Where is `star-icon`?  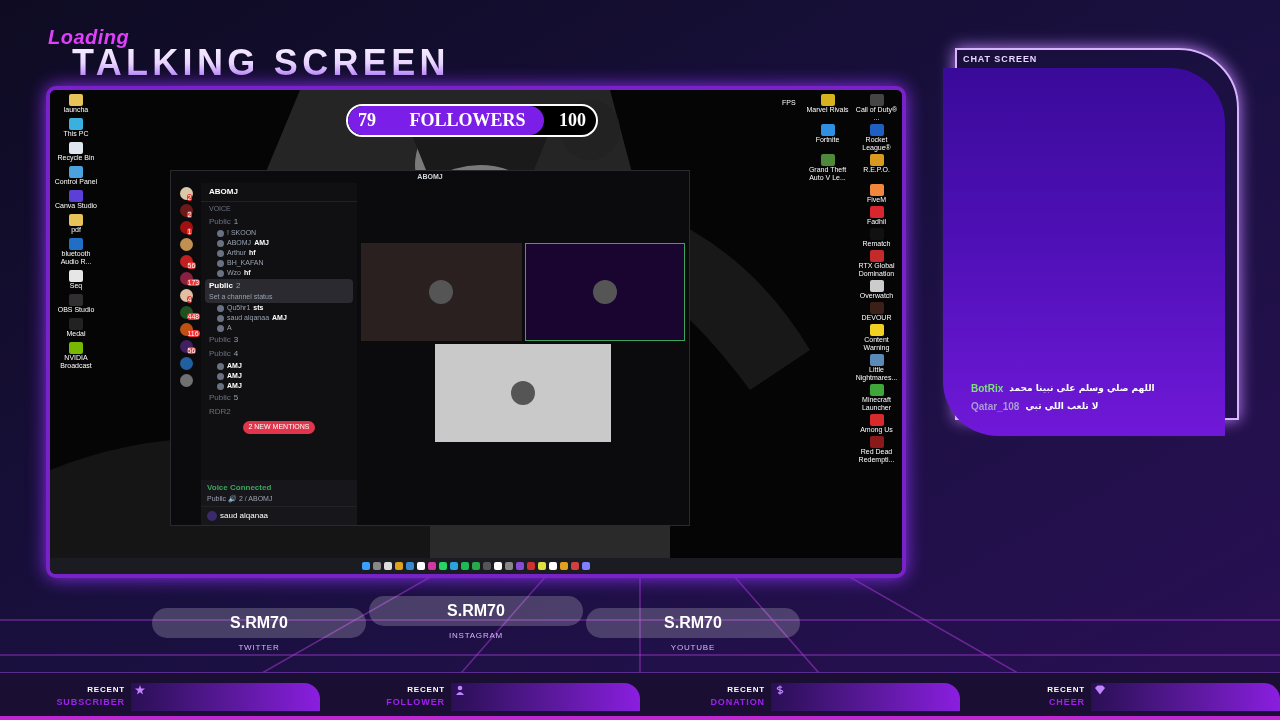
star-icon is located at coordinates (139, 689).